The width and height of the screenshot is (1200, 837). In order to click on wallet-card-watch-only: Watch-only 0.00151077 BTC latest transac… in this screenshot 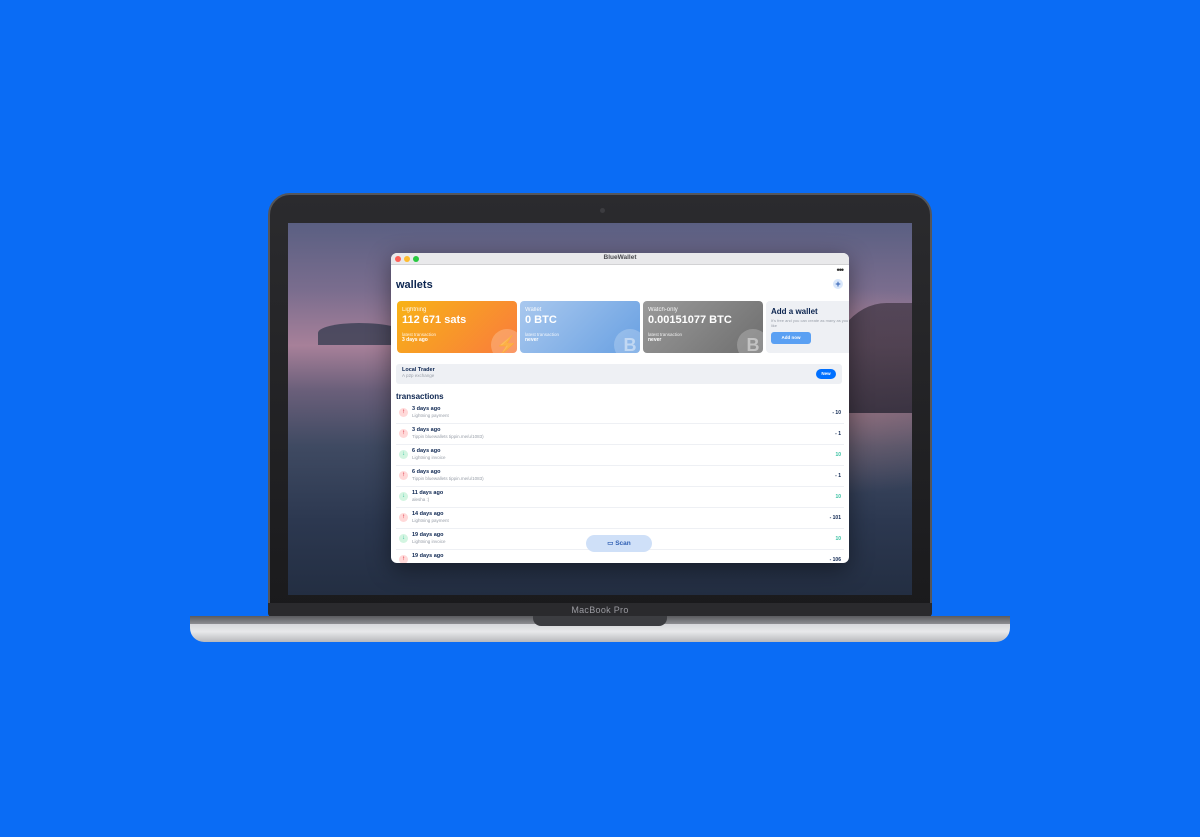, I will do `click(703, 327)`.